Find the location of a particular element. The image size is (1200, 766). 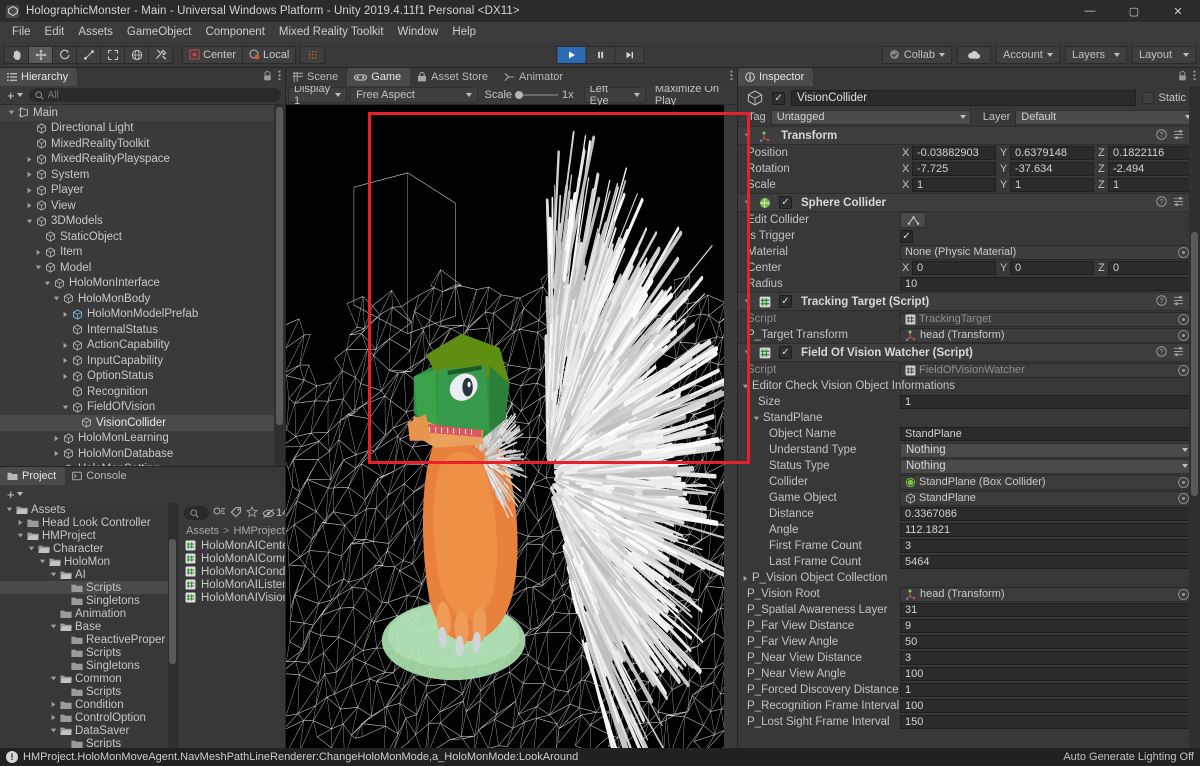

inspector-text-field: 3 is located at coordinates (1047, 658).